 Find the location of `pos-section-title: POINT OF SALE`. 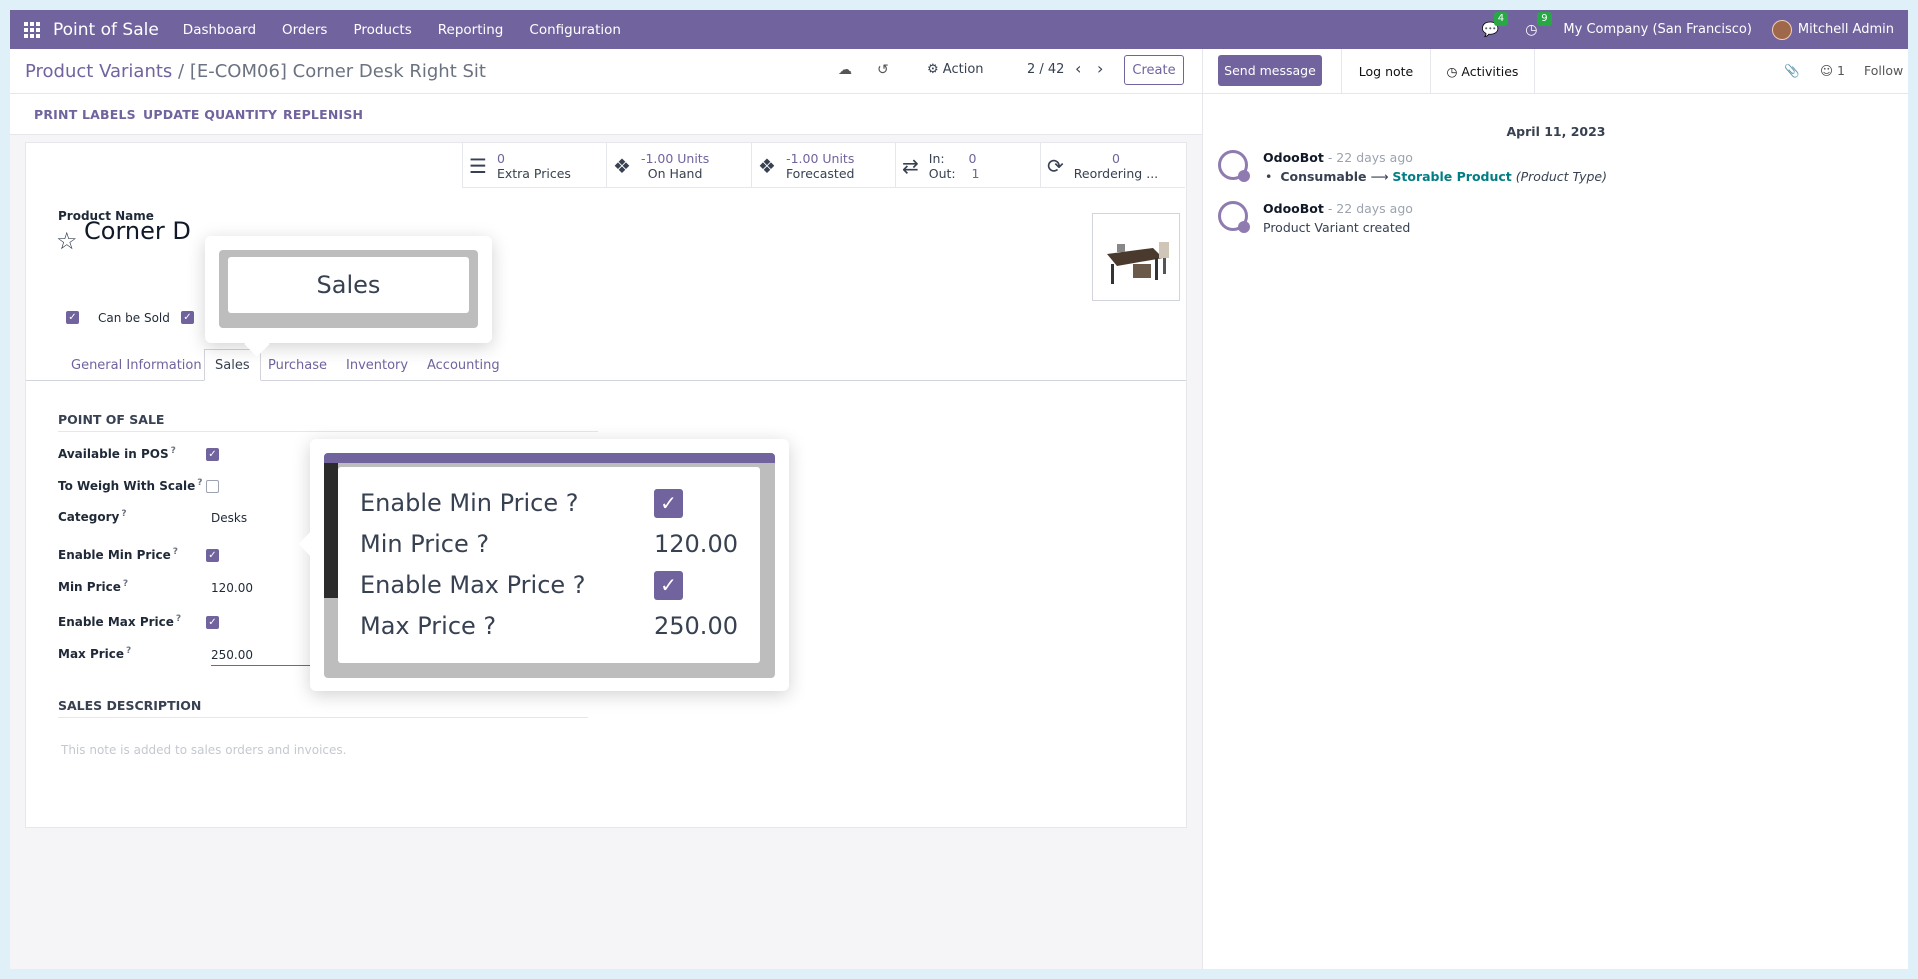

pos-section-title: POINT OF SALE is located at coordinates (328, 422).